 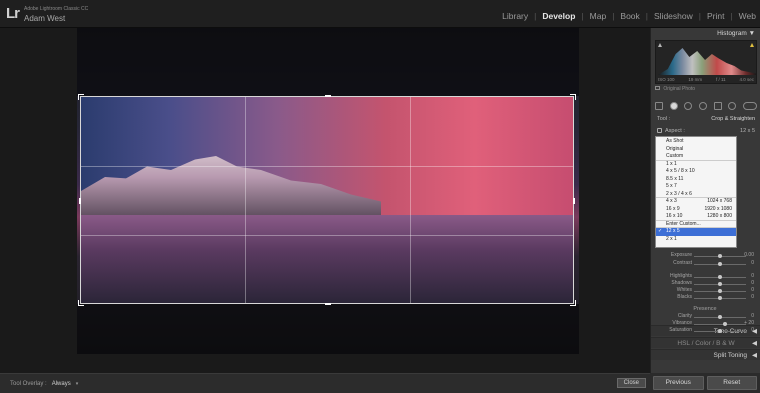 I want to click on aspect-option-dims: 1280 x 800, so click(x=719, y=216).